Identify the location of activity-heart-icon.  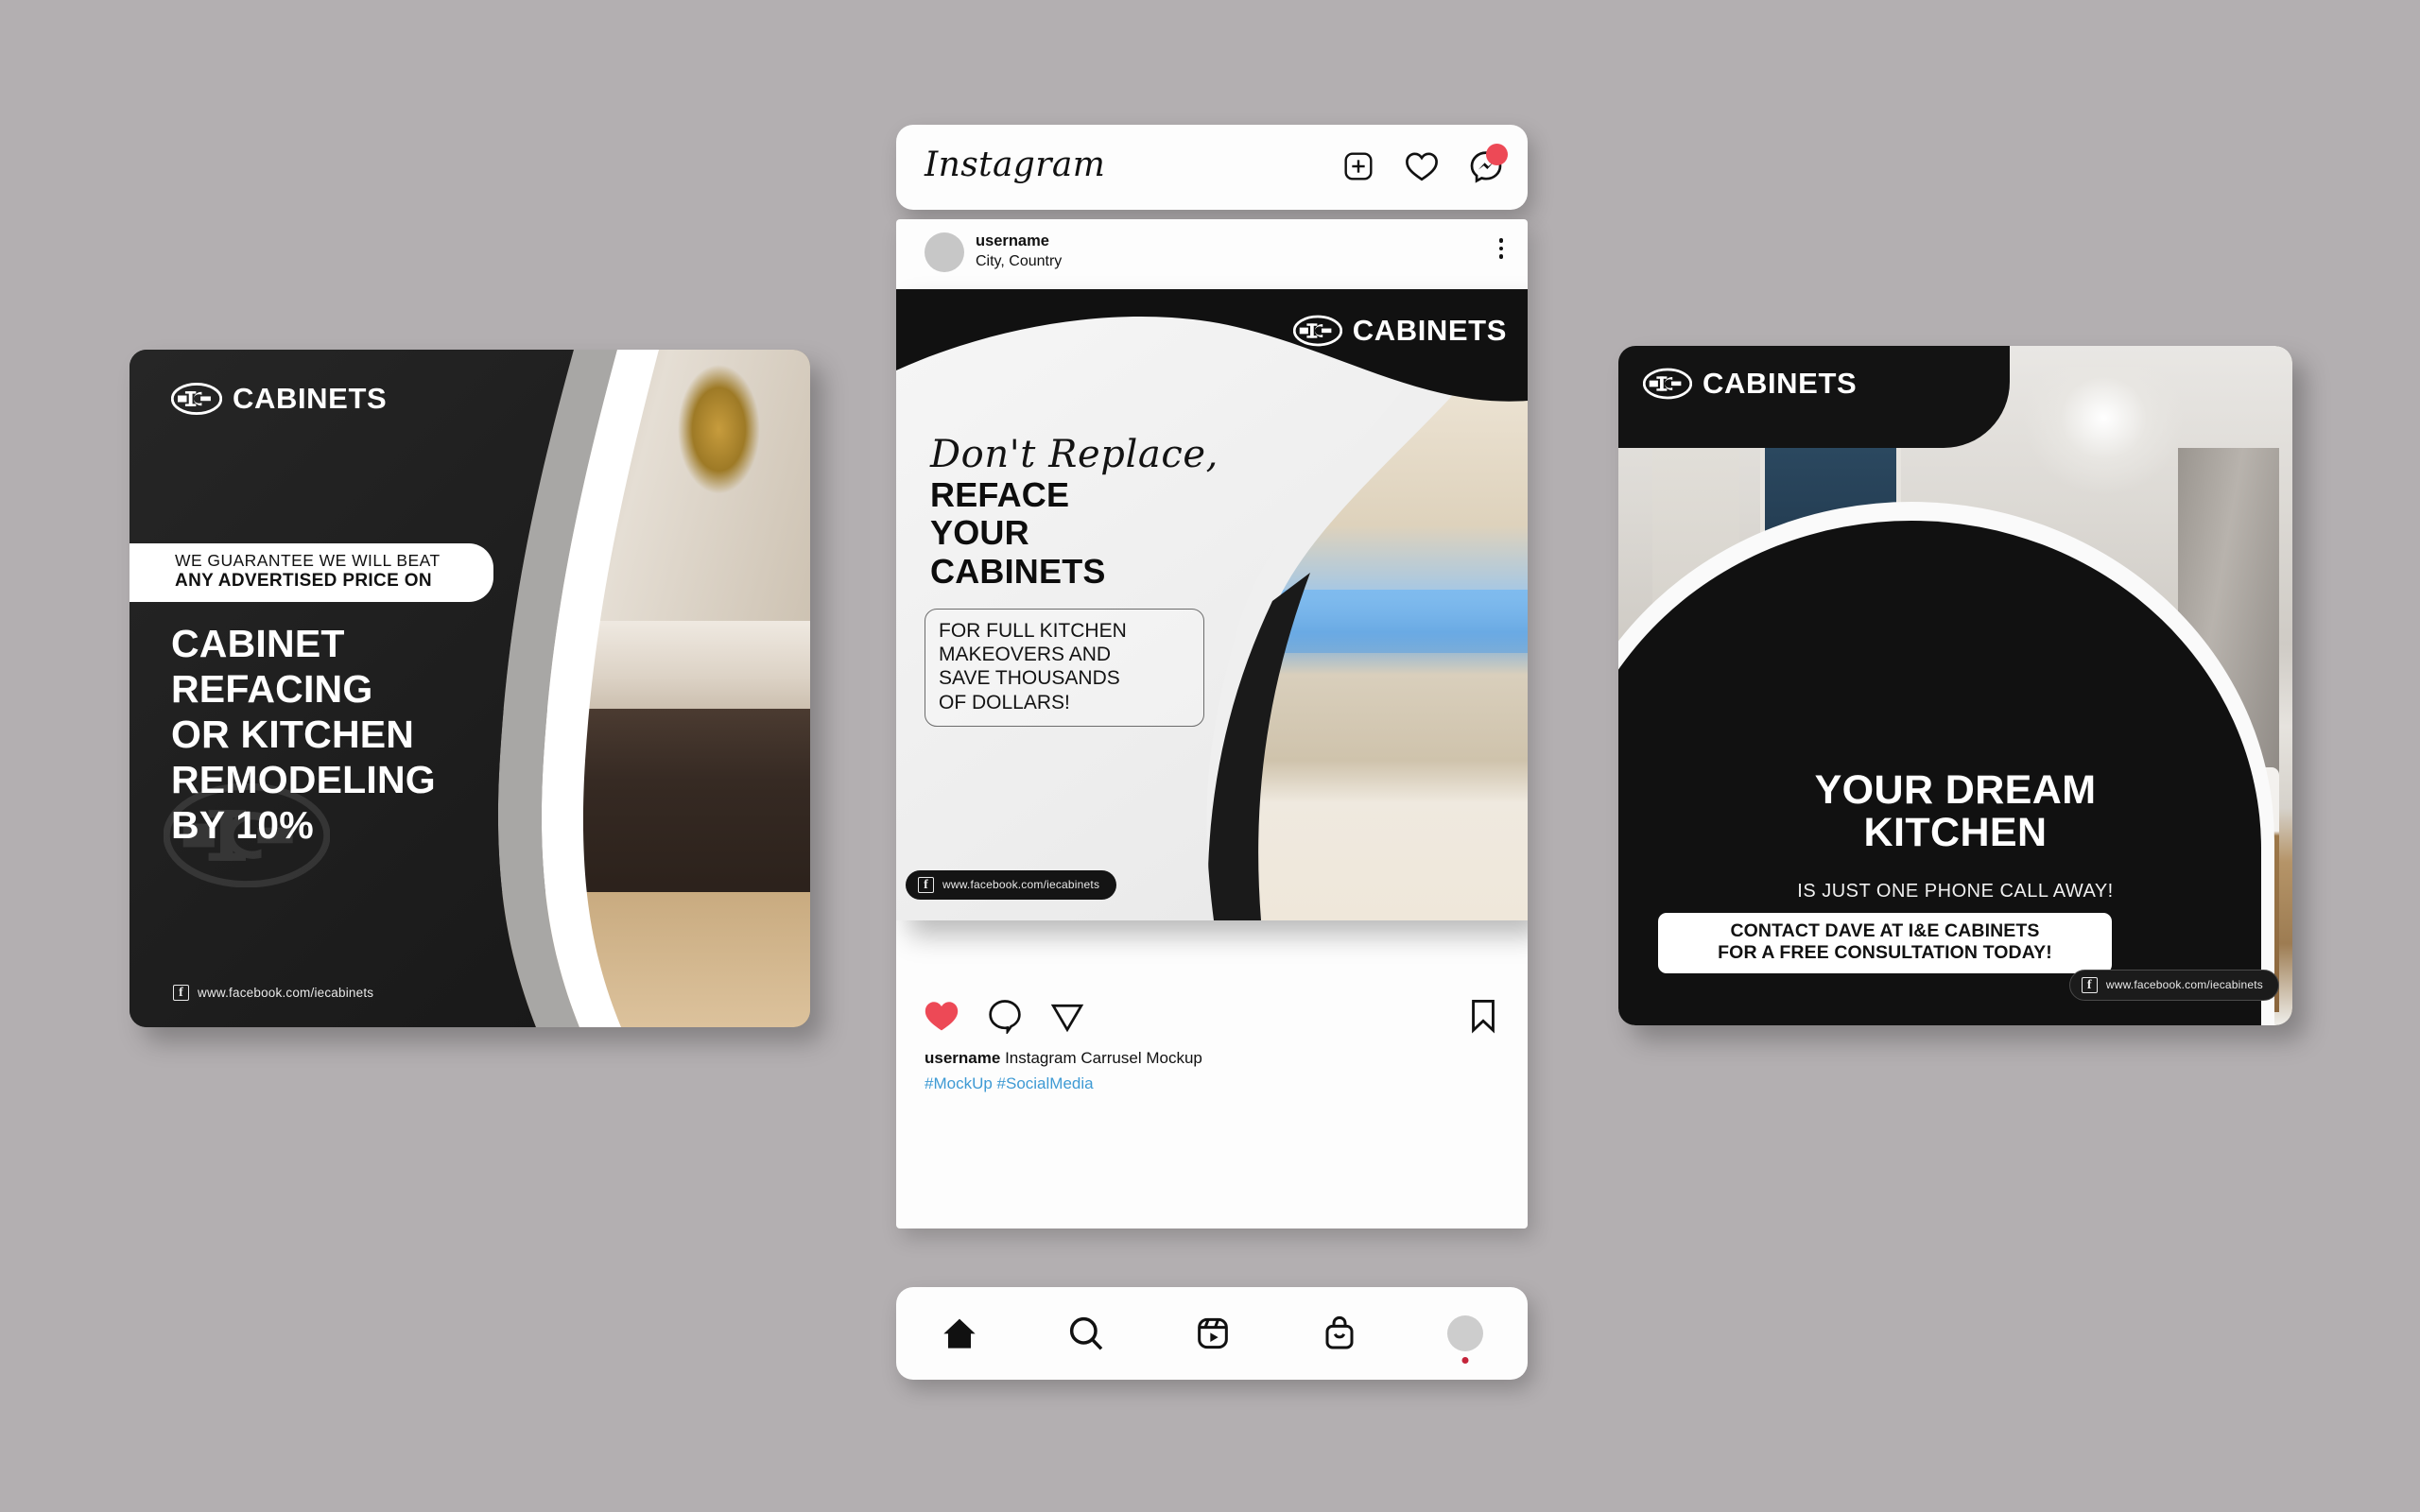
(1422, 166).